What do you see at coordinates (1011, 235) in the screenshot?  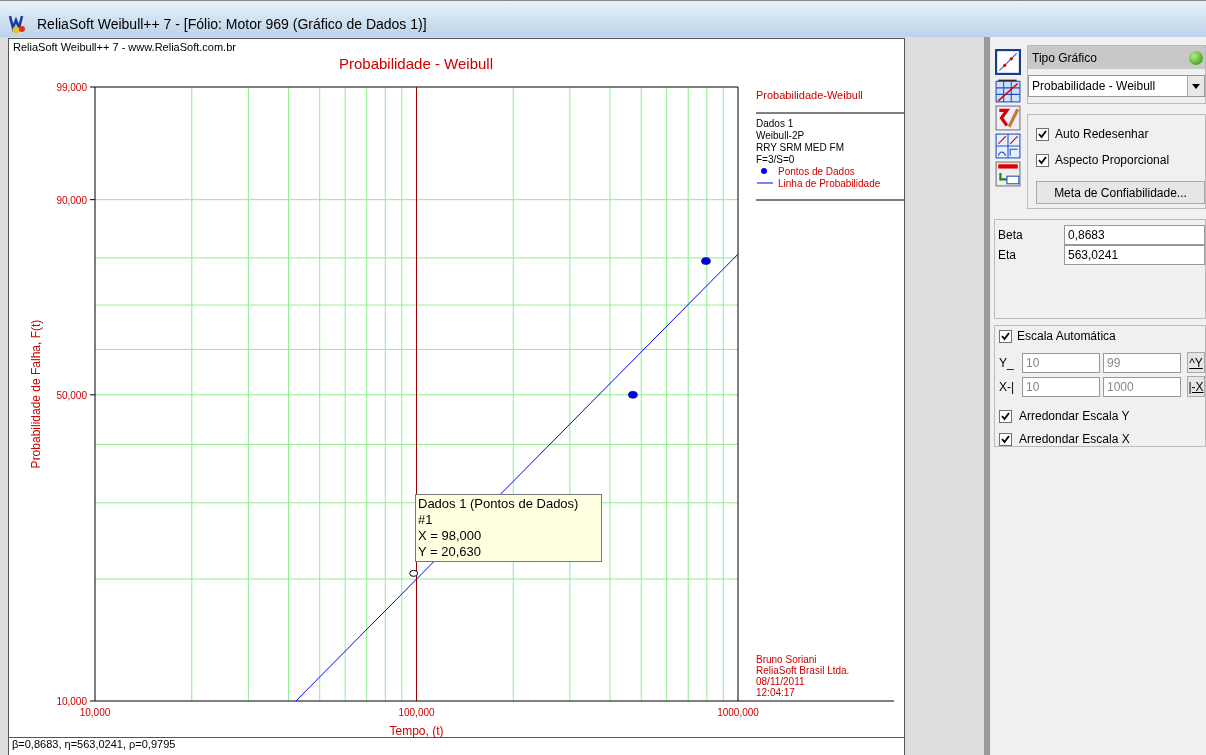 I see `parameter-label: Beta` at bounding box center [1011, 235].